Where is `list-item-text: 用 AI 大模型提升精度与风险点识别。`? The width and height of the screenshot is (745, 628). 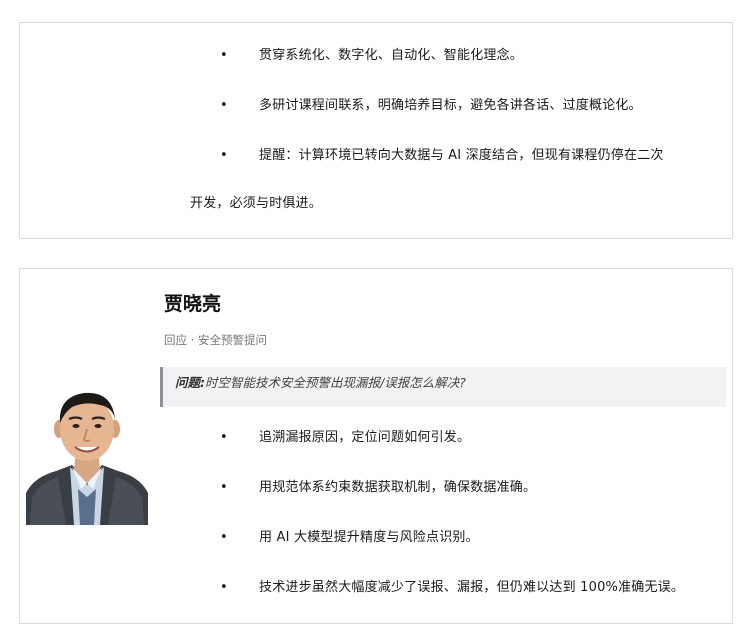
list-item-text: 用 AI 大模型提升精度与风险点识别。 is located at coordinates (369, 537).